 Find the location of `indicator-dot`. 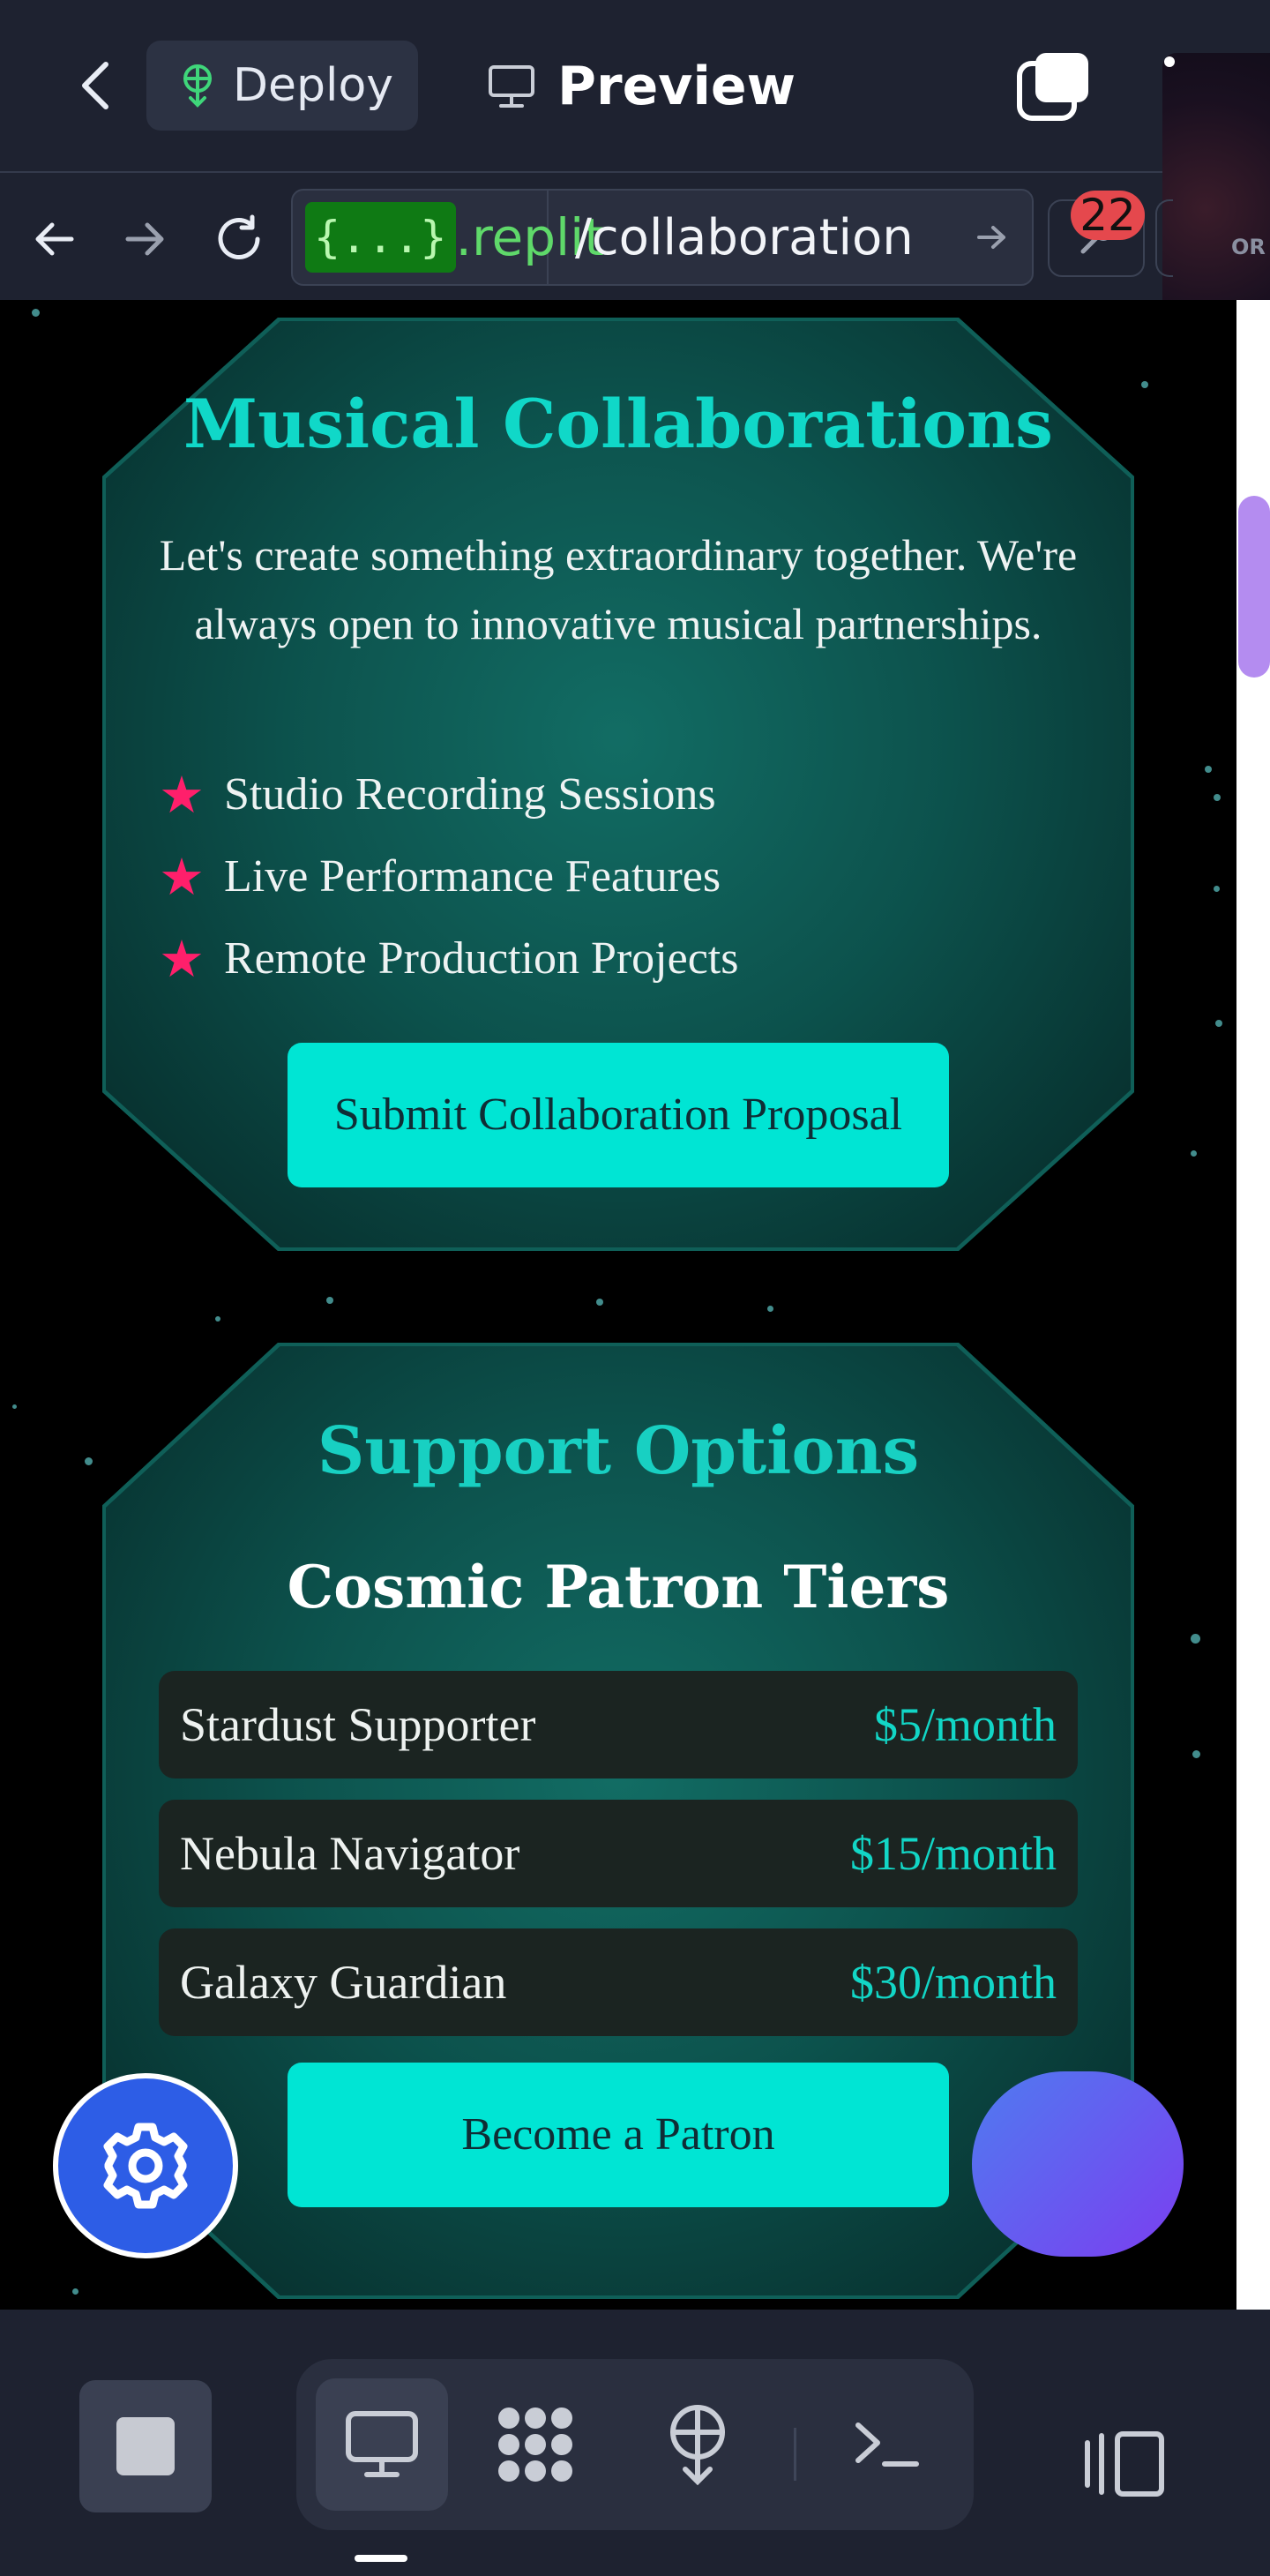

indicator-dot is located at coordinates (1169, 62).